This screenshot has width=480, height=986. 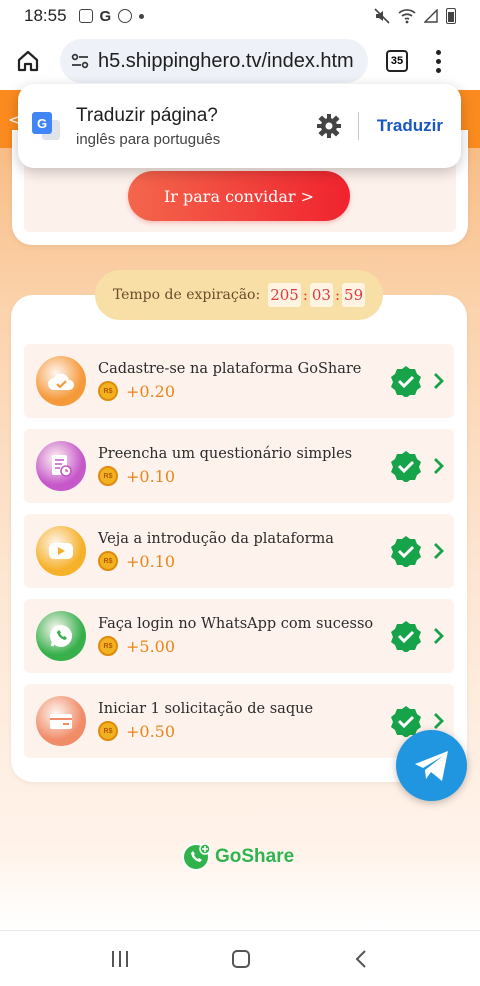 I want to click on translate-button: Traduzir, so click(x=410, y=126).